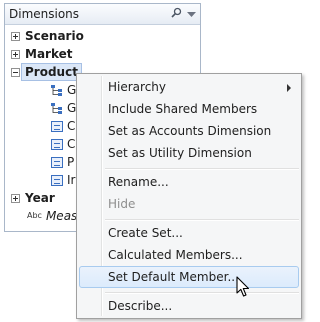 This screenshot has height=322, width=320. I want to click on menu-item-include-shared-members: Include Shared Members, so click(189, 109).